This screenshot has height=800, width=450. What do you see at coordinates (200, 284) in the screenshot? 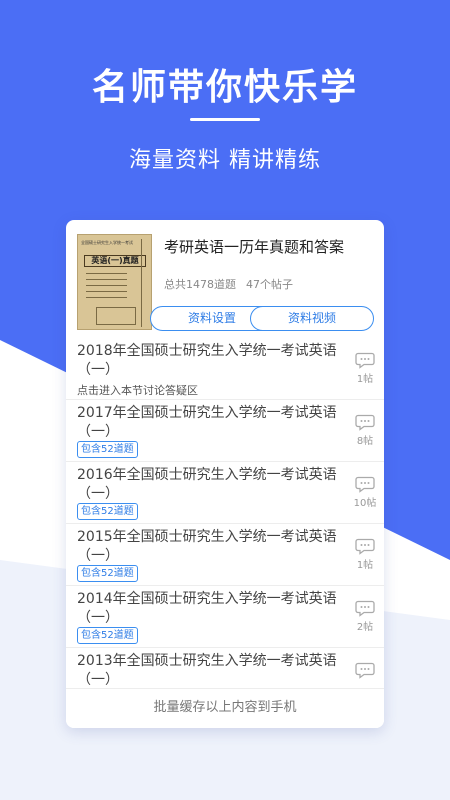
I see `total-questions: 总共1478道题` at bounding box center [200, 284].